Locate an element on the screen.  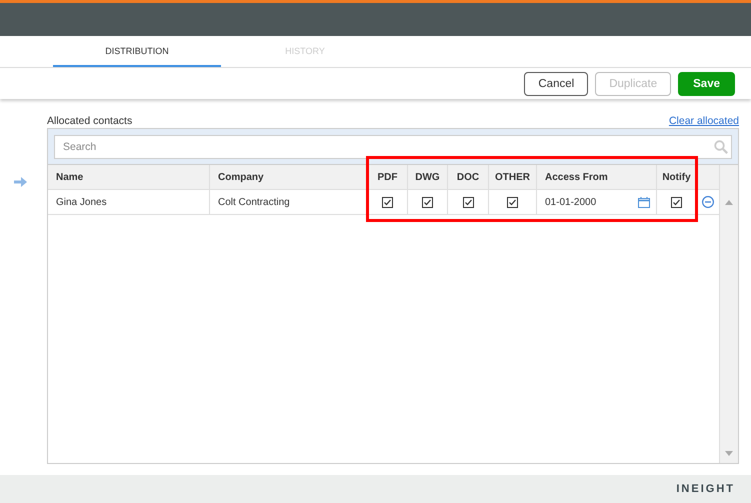
column-header: Name is located at coordinates (129, 177).